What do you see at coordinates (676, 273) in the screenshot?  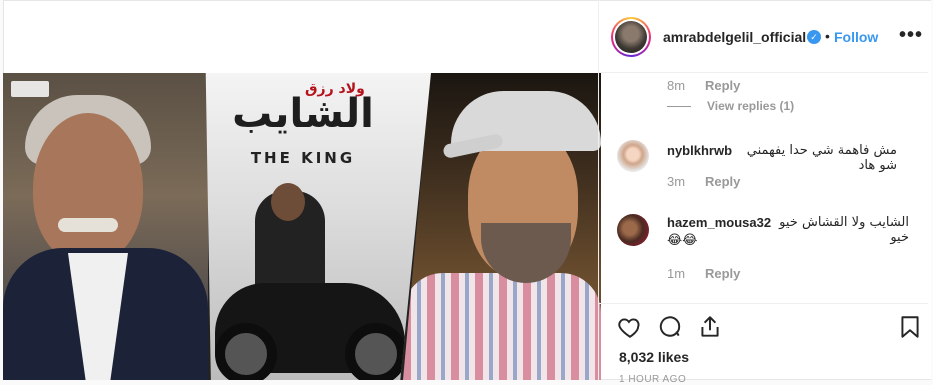 I see `comment-time: 1m` at bounding box center [676, 273].